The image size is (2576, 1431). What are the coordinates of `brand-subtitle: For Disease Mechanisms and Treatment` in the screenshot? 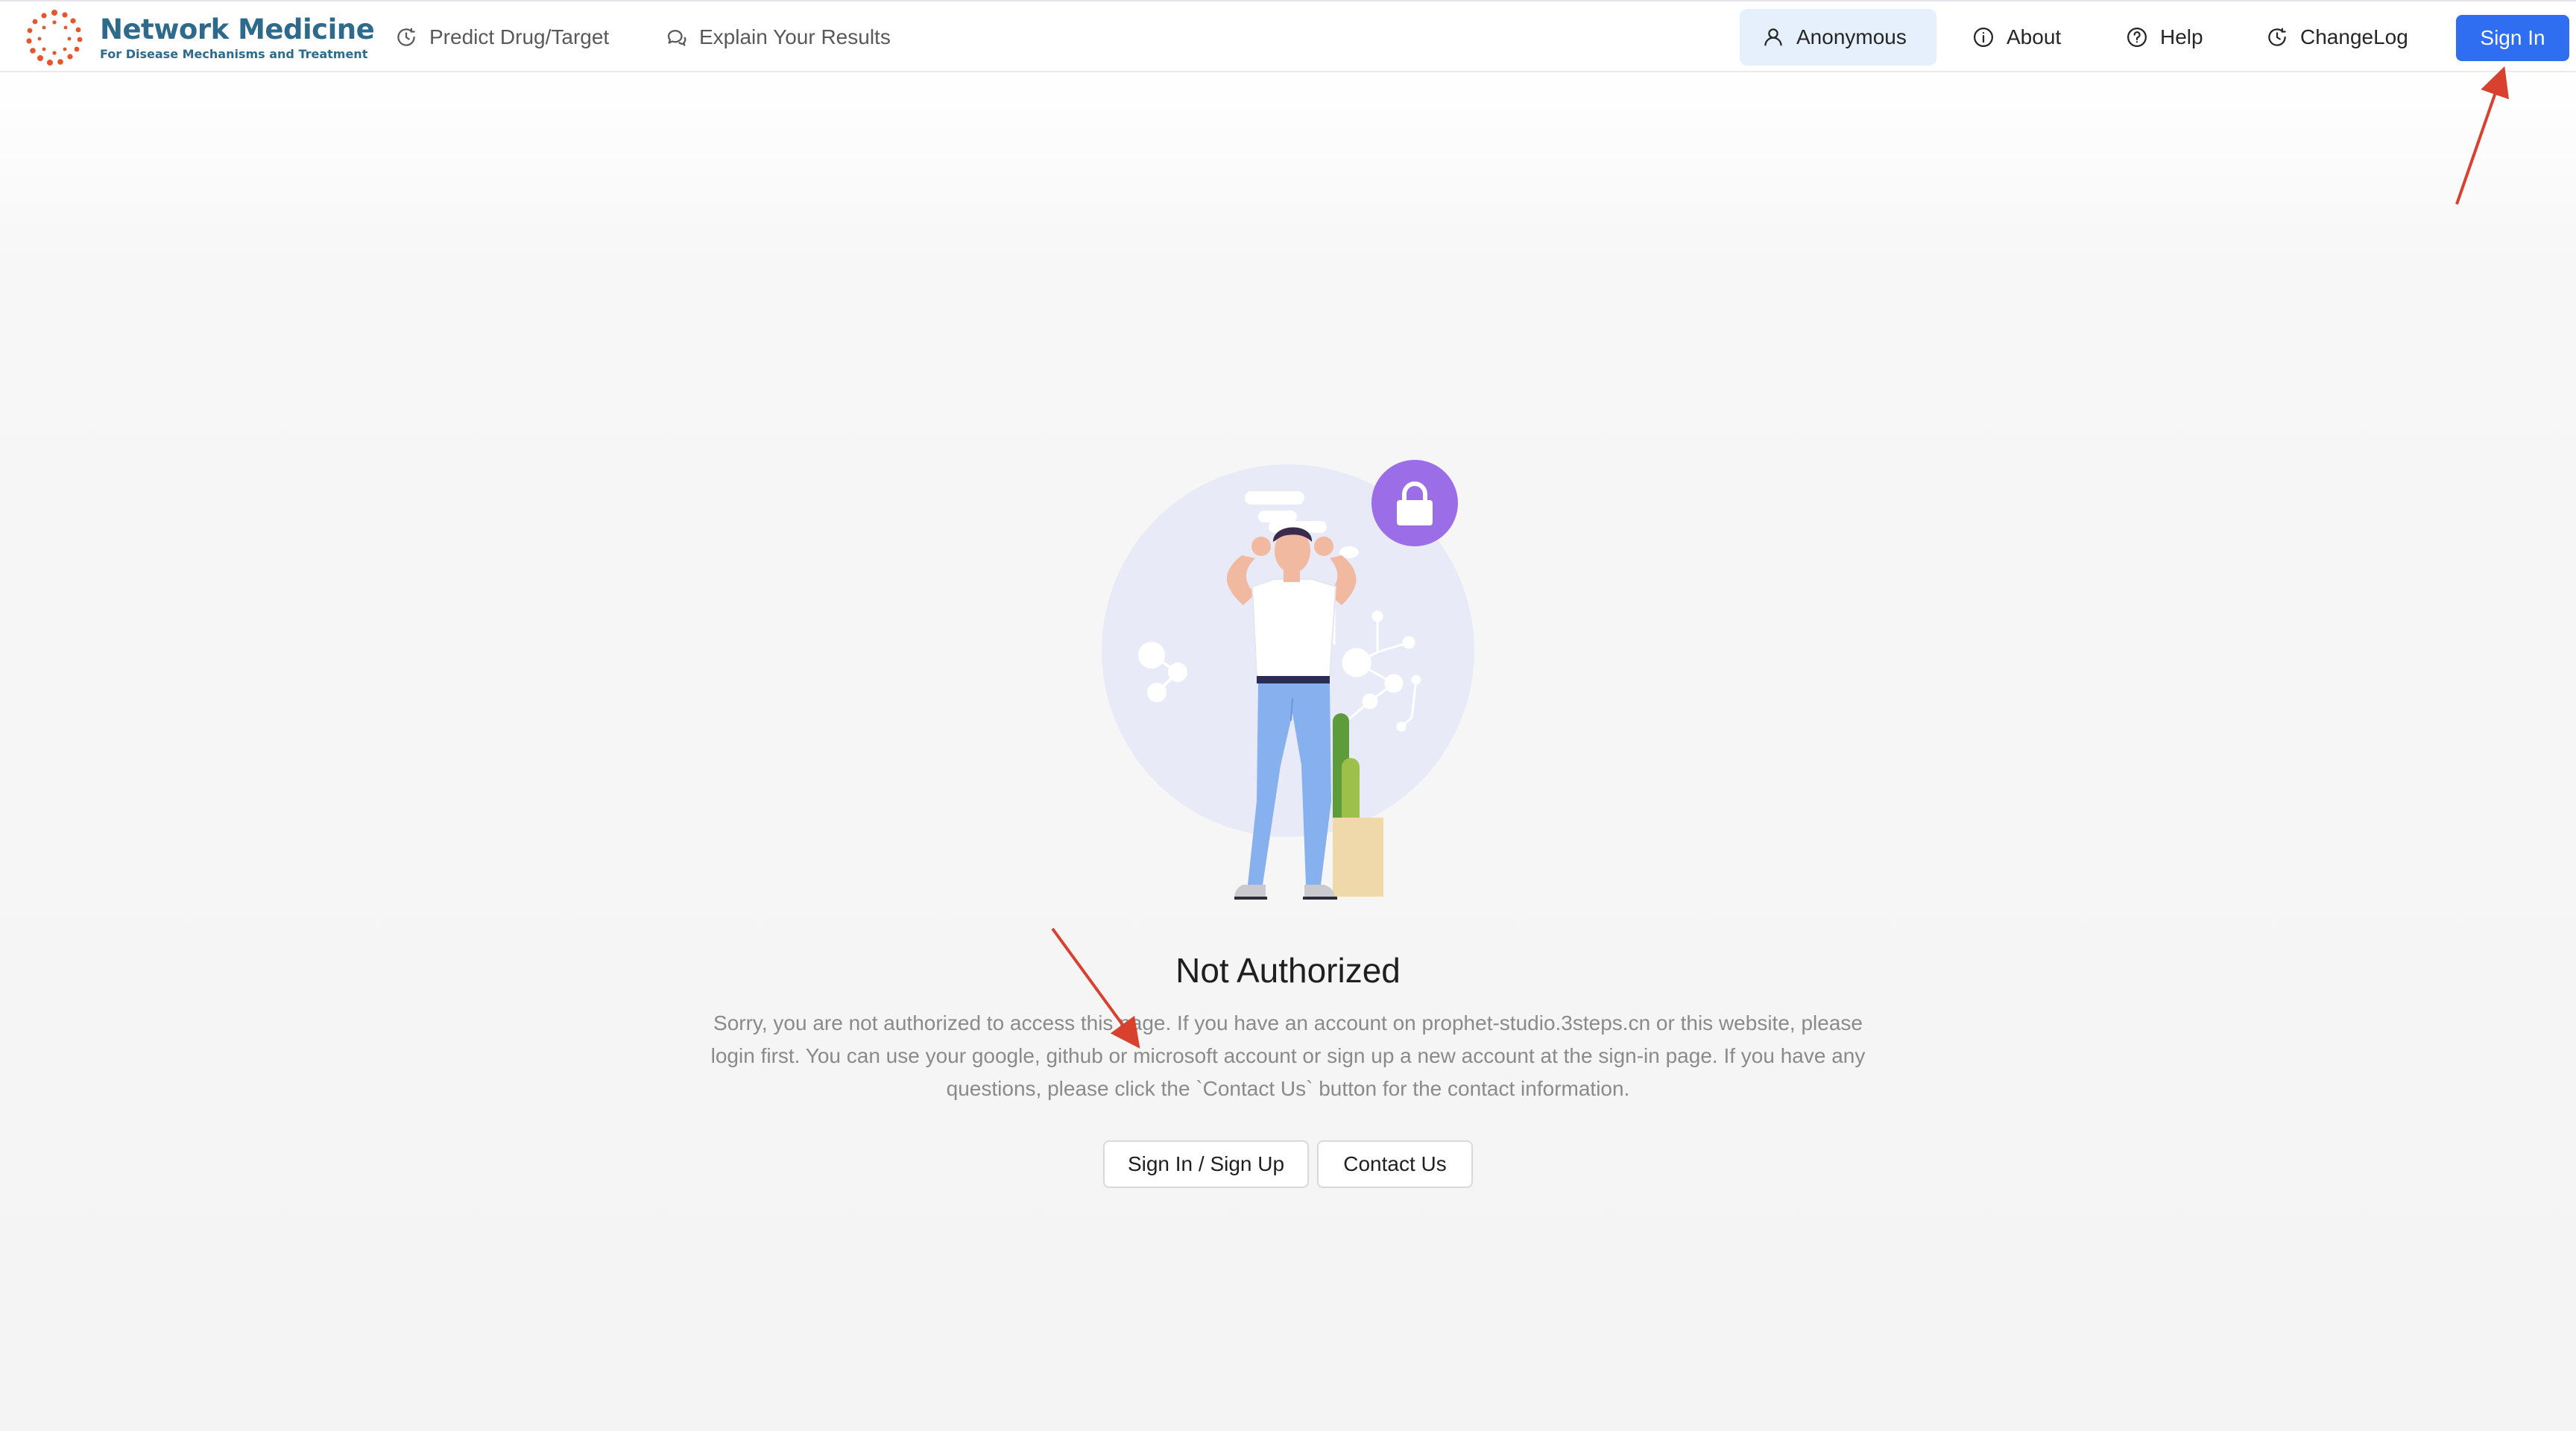 It's located at (234, 54).